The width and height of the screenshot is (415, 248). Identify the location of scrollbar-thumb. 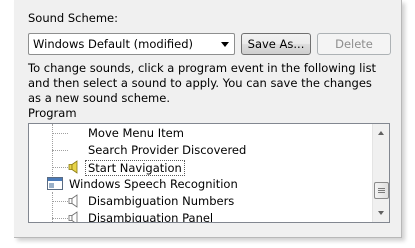
(381, 190).